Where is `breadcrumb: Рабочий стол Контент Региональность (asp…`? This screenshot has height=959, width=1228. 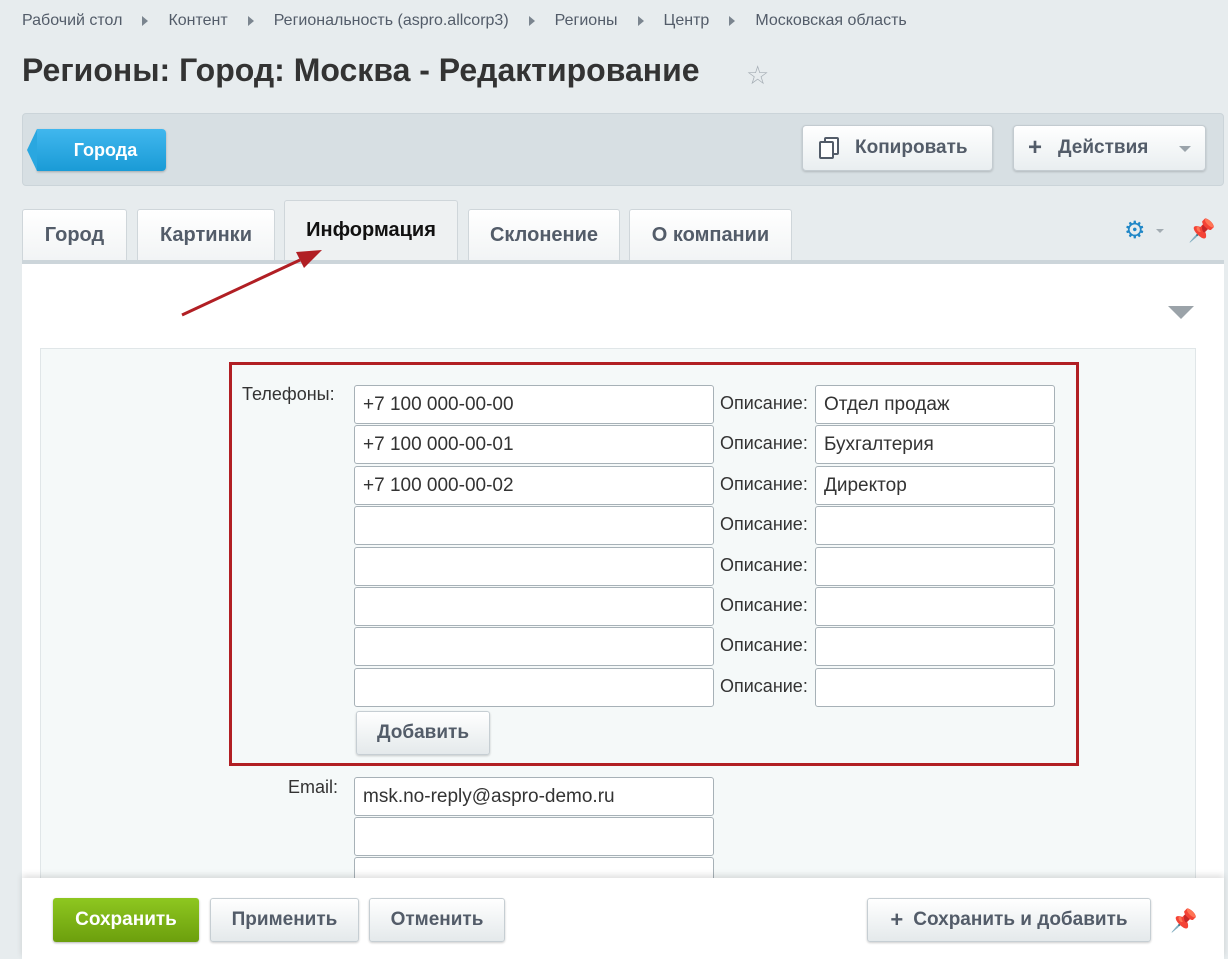
breadcrumb: Рабочий стол Контент Региональность (asp… is located at coordinates (464, 21).